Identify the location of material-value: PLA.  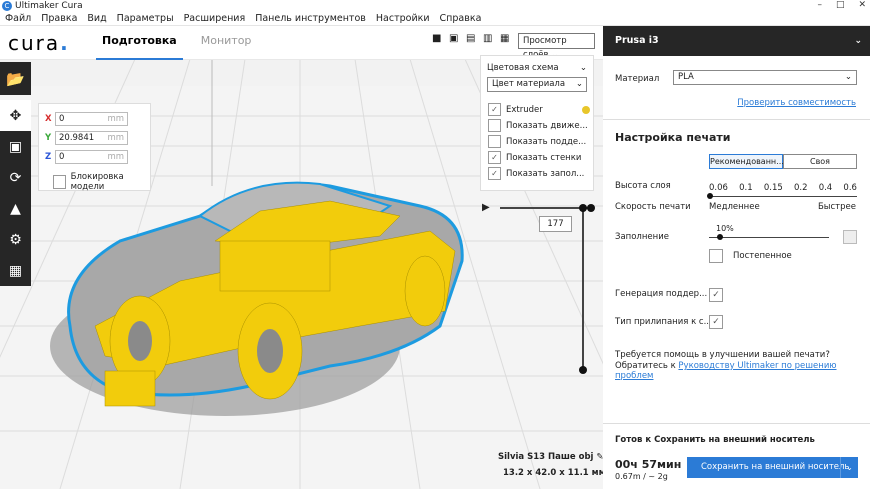
(686, 77).